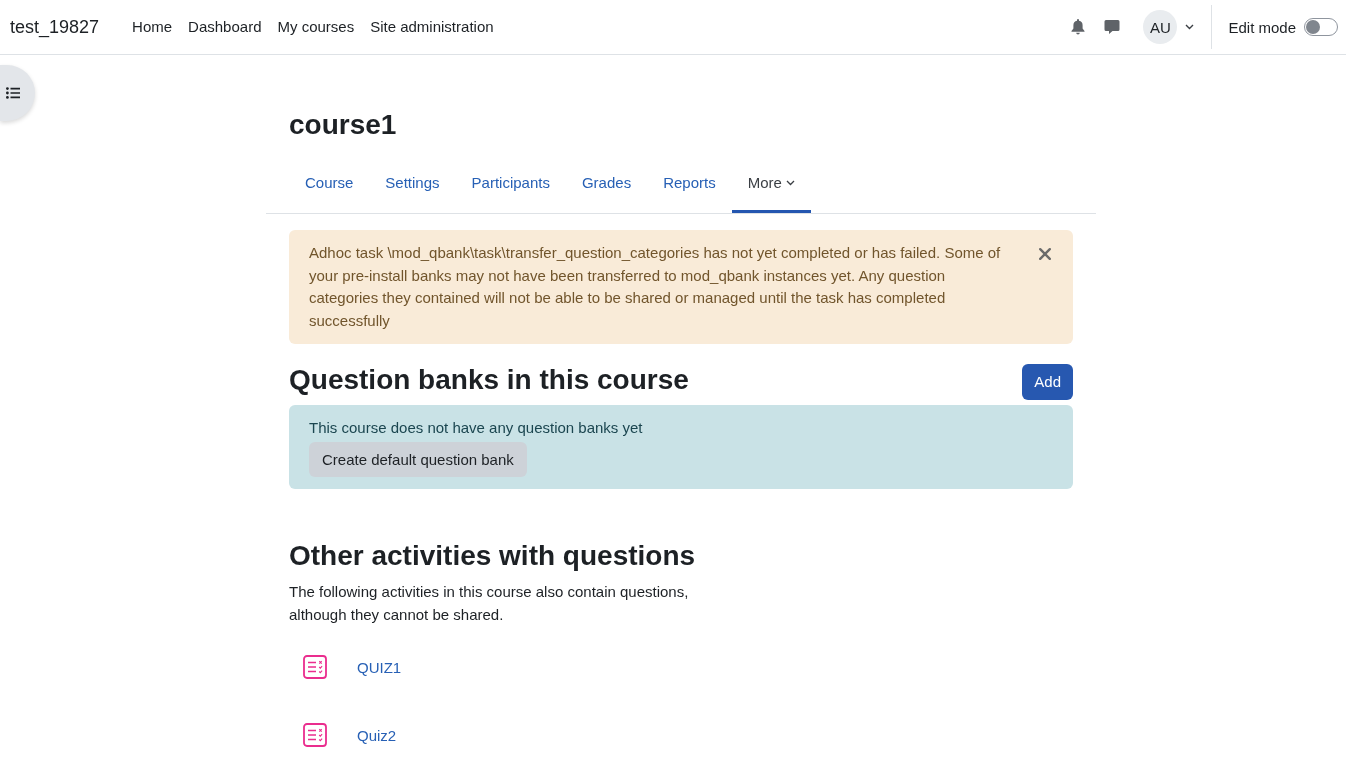 The width and height of the screenshot is (1346, 777). Describe the element at coordinates (606, 187) in the screenshot. I see `tab: Grades` at that location.